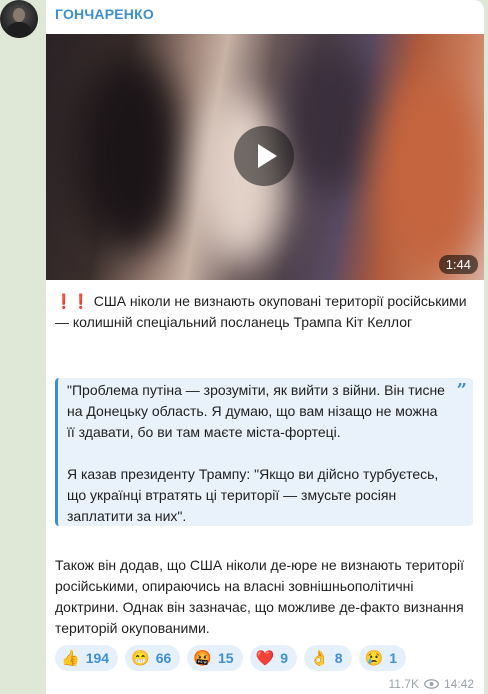  I want to click on reaction-ok-hand: 👌 8, so click(328, 658).